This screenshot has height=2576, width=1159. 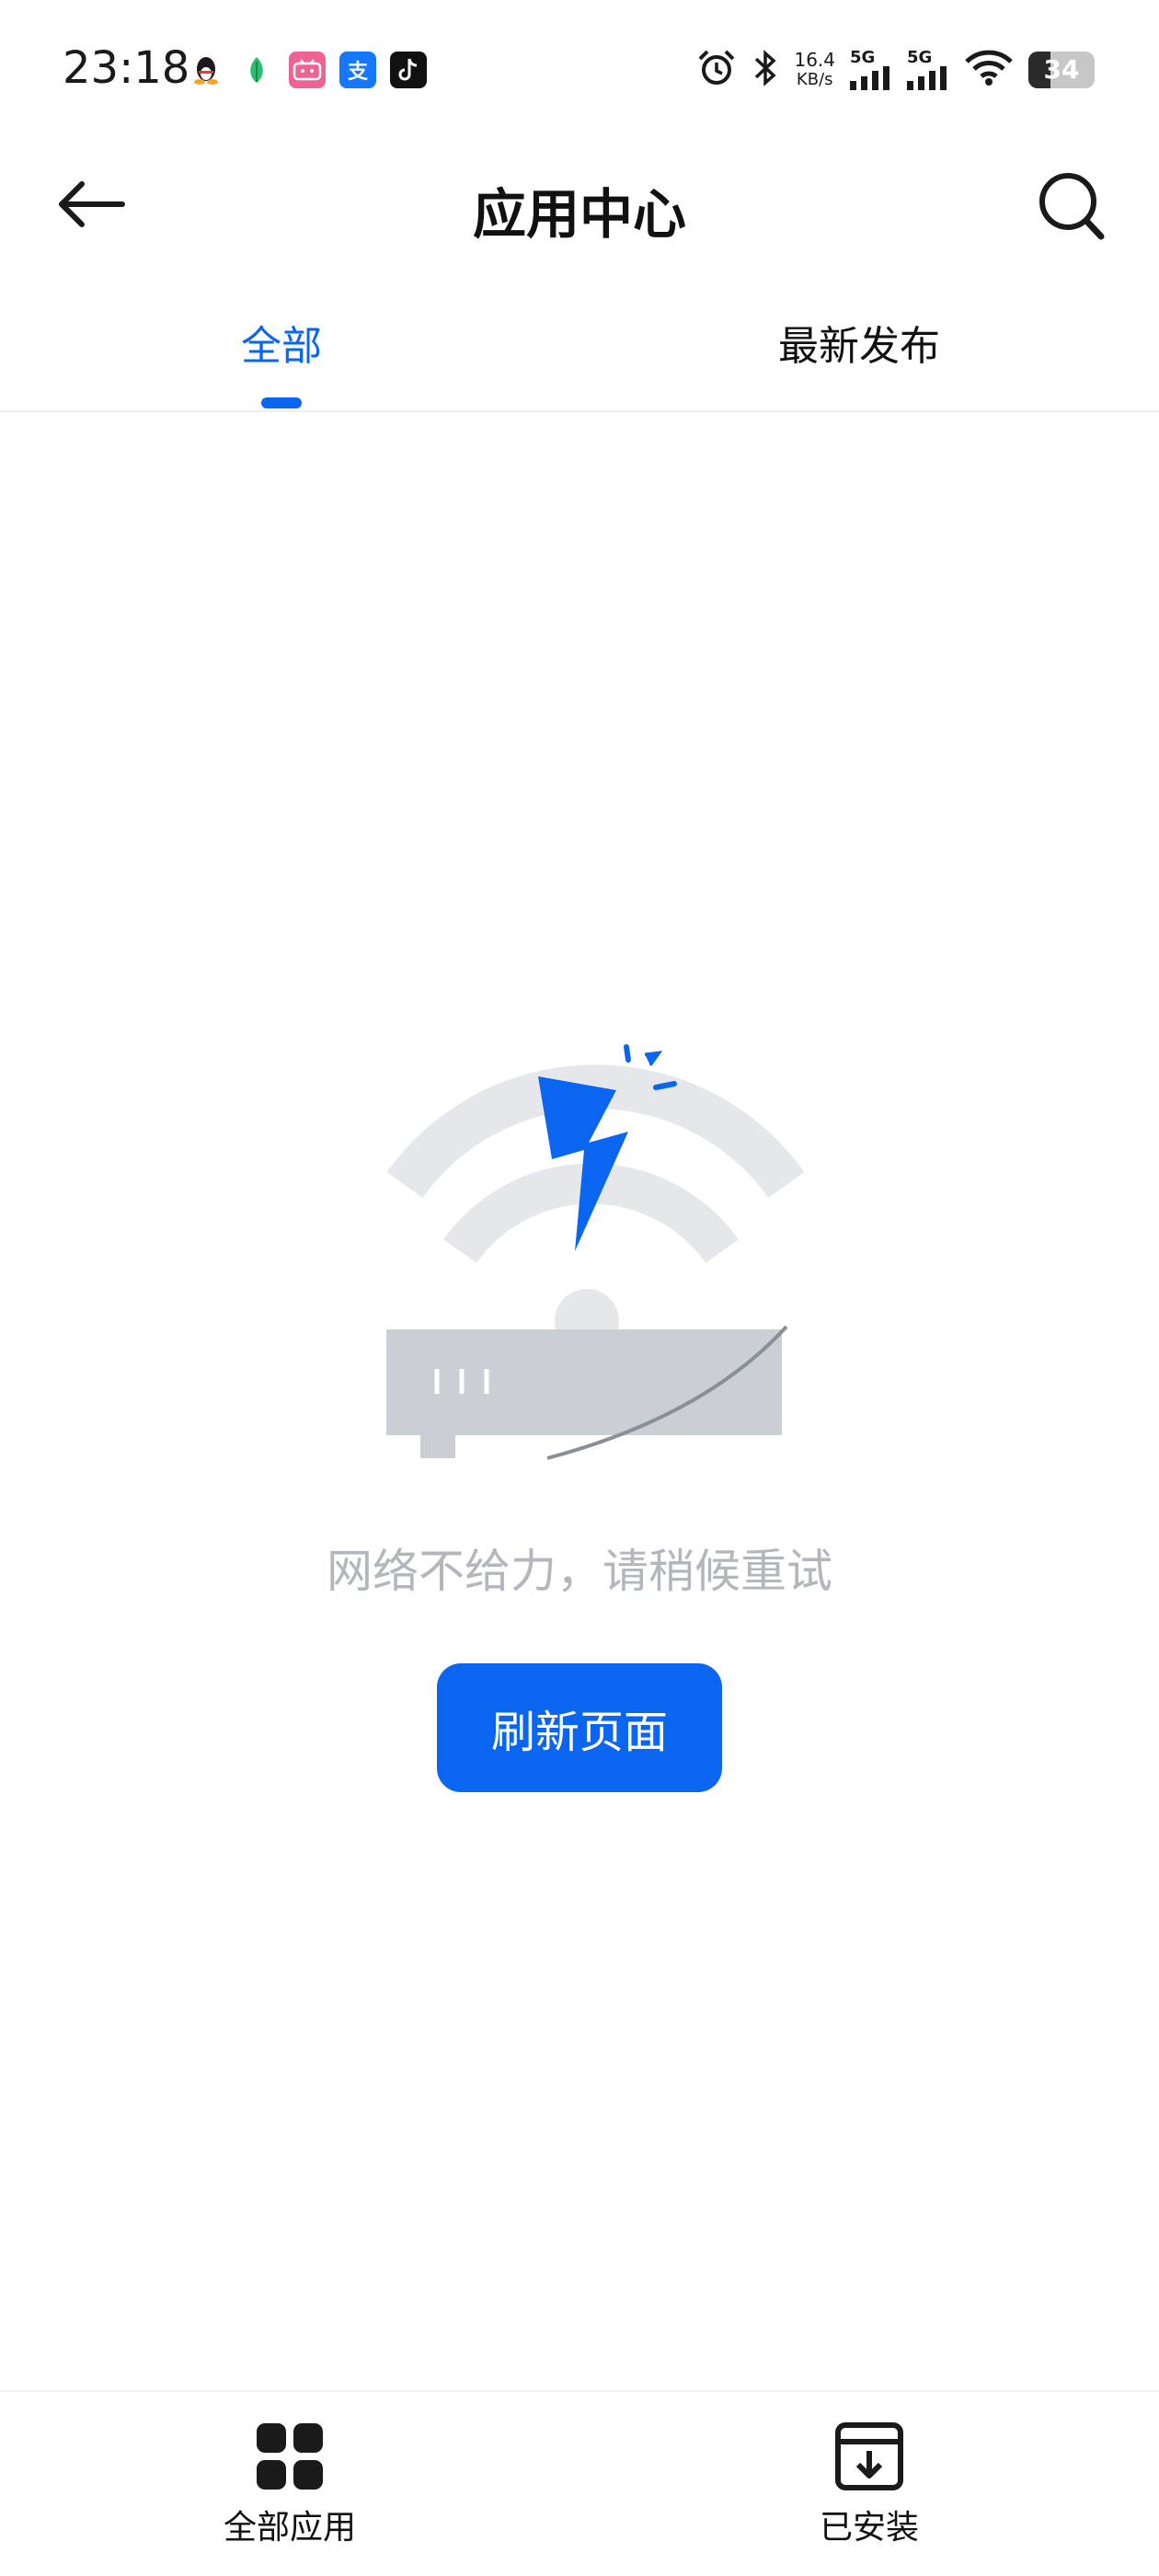 I want to click on notification-icons: 支, so click(x=307, y=70).